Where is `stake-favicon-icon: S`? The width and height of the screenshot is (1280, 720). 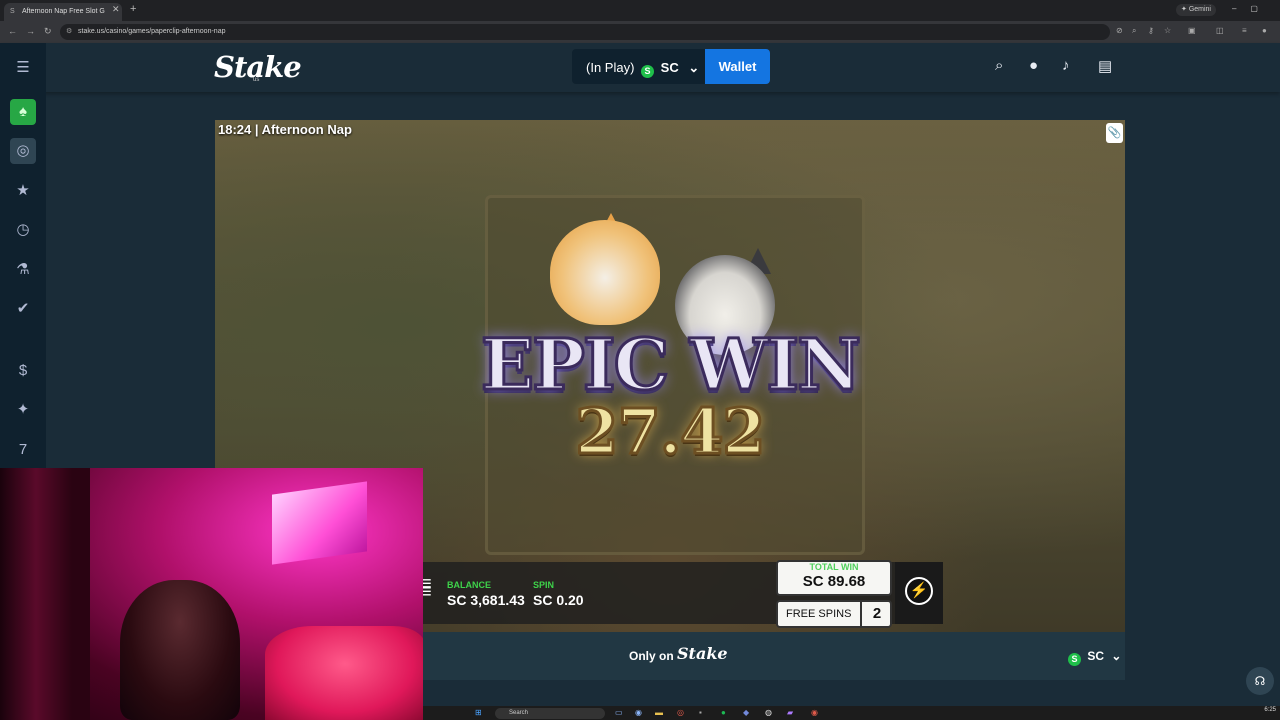 stake-favicon-icon: S is located at coordinates (12, 11).